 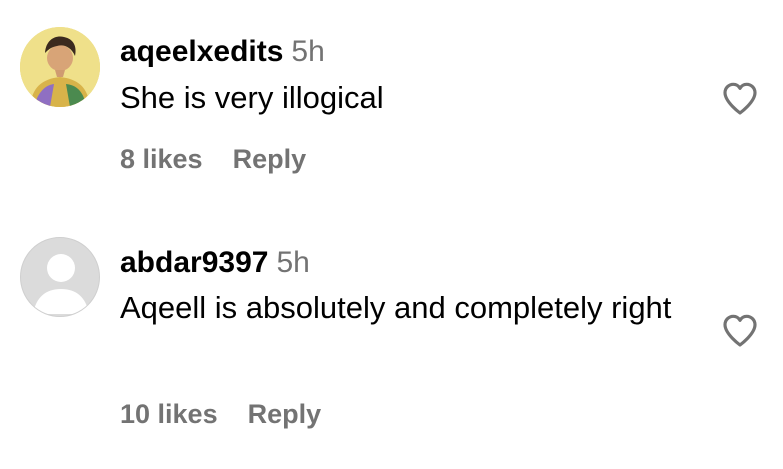 I want to click on comment-header: aqeelxedits 5h, so click(x=222, y=52).